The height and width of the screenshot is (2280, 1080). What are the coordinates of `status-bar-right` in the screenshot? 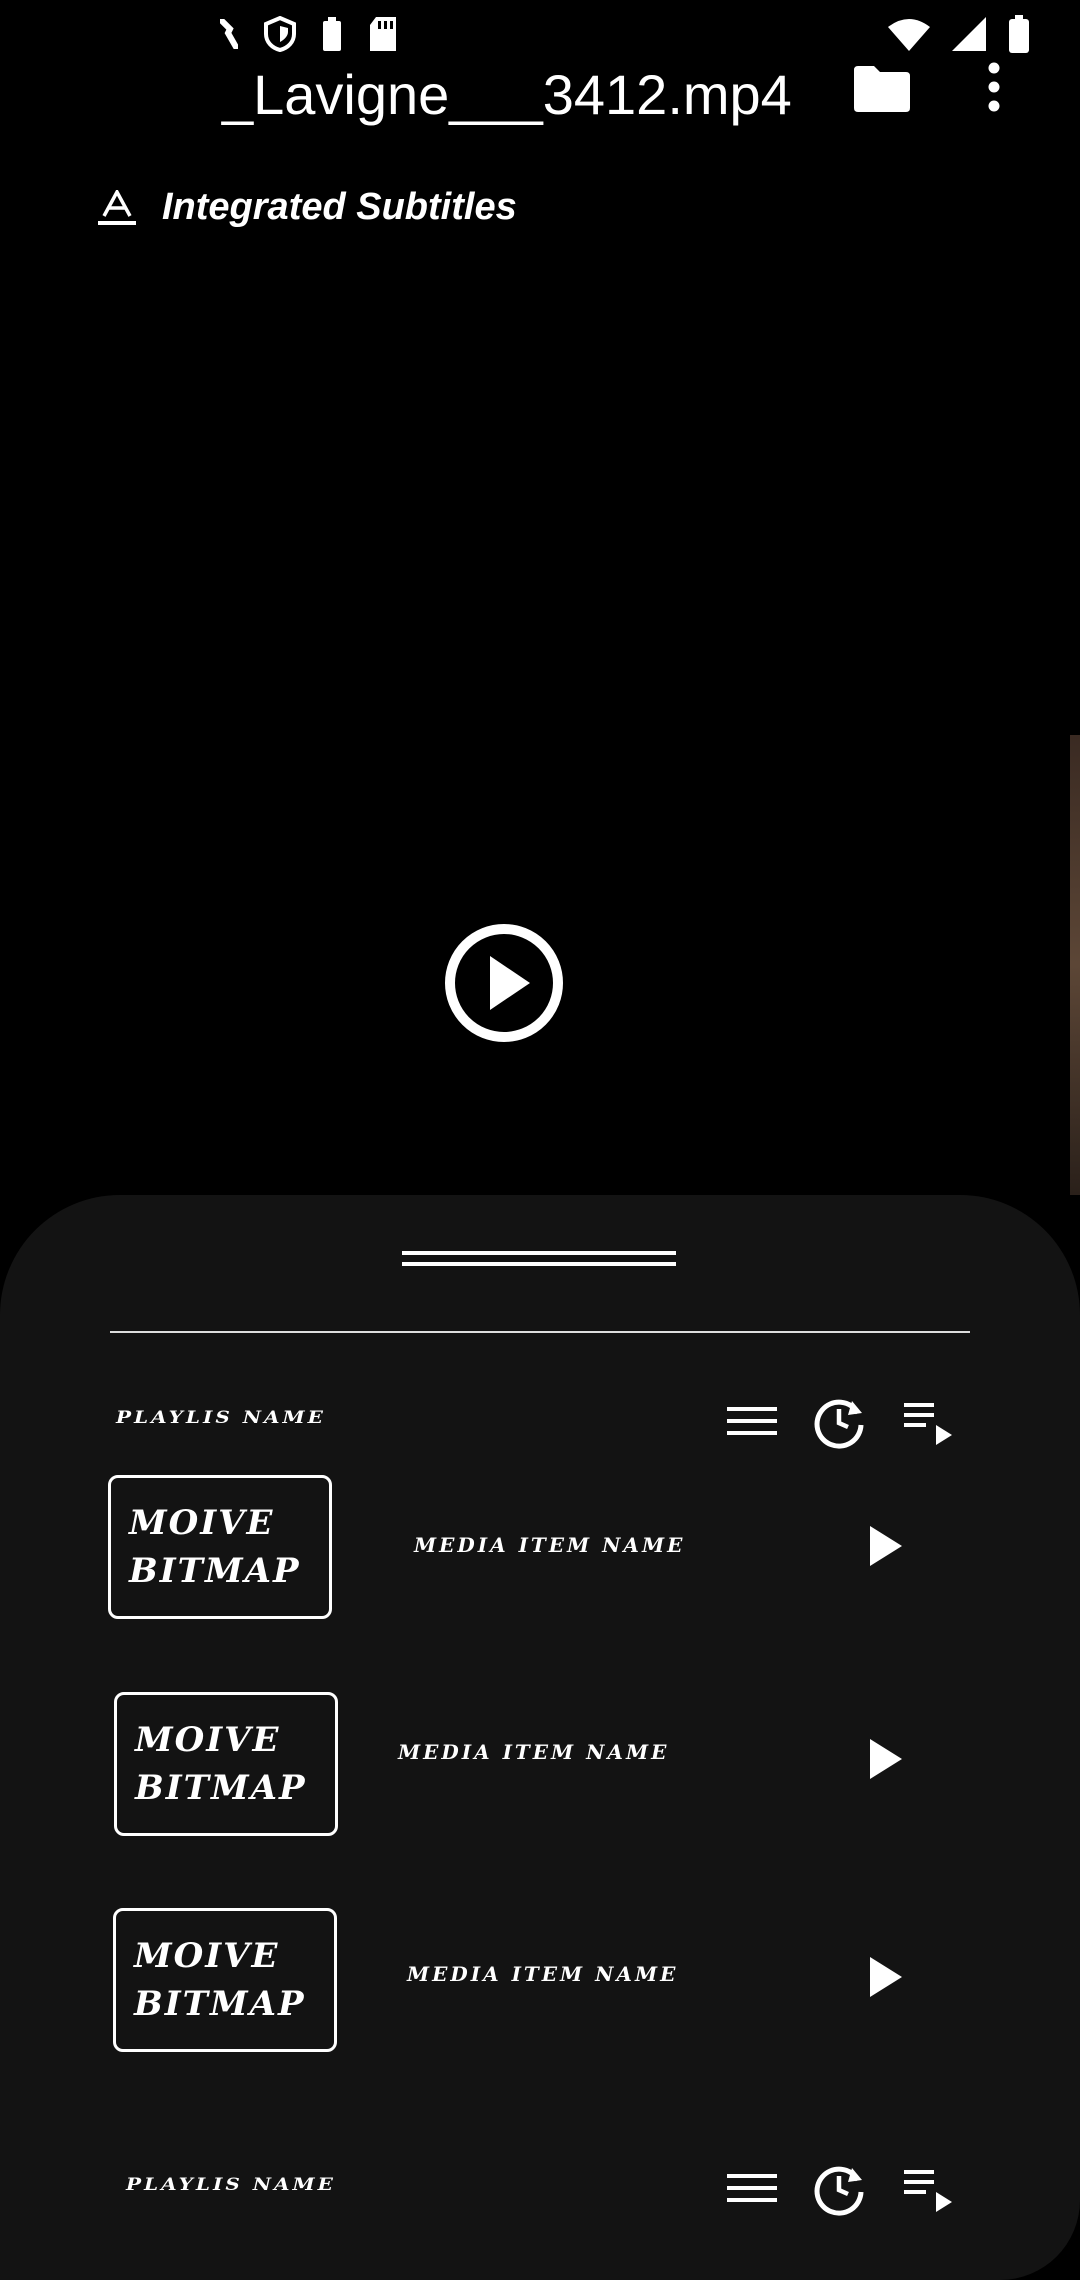 It's located at (959, 34).